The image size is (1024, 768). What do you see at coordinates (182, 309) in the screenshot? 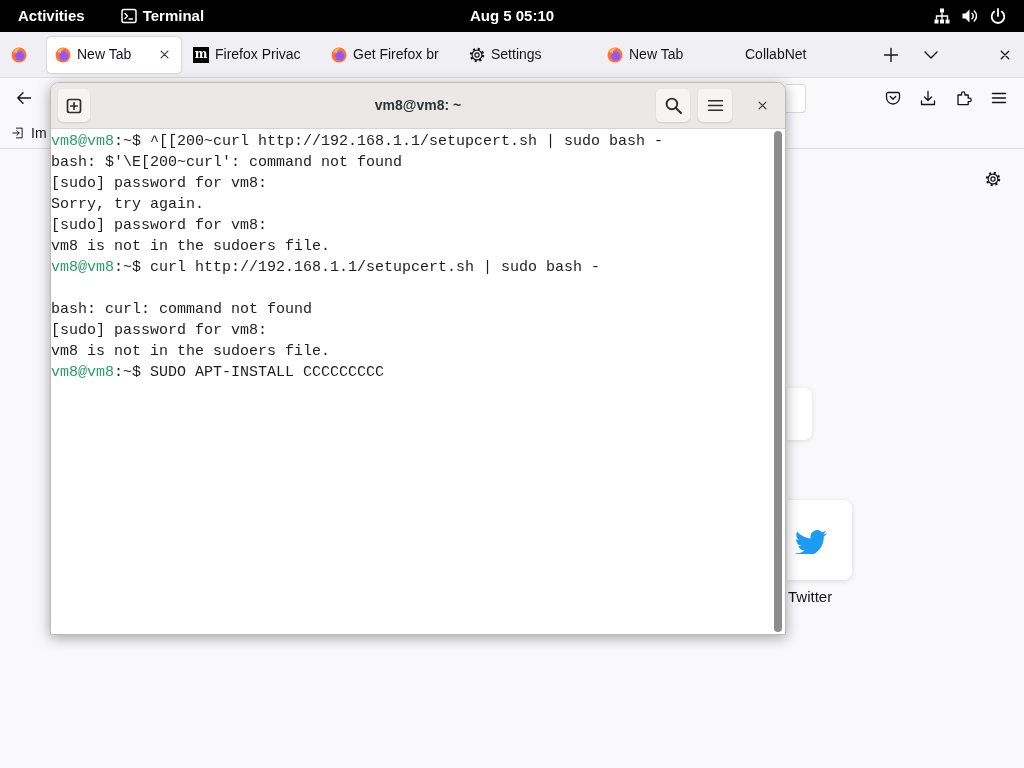
I see `output-line: bash: curl: command not found` at bounding box center [182, 309].